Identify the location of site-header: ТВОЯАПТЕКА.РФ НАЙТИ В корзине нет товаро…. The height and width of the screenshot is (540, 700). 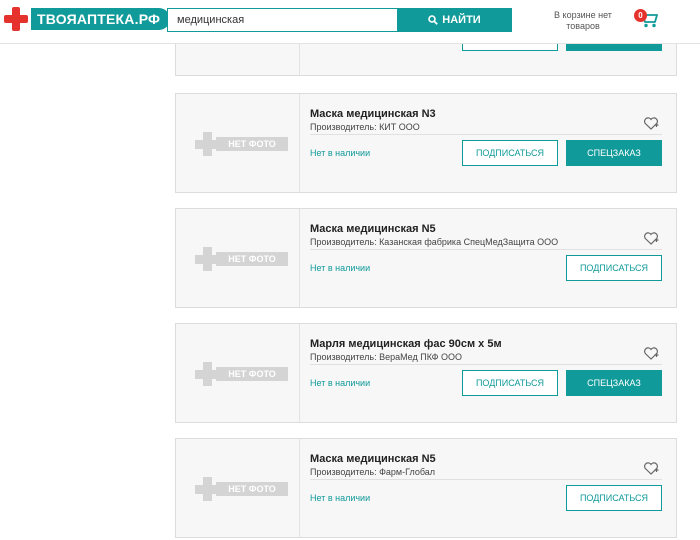
(350, 22).